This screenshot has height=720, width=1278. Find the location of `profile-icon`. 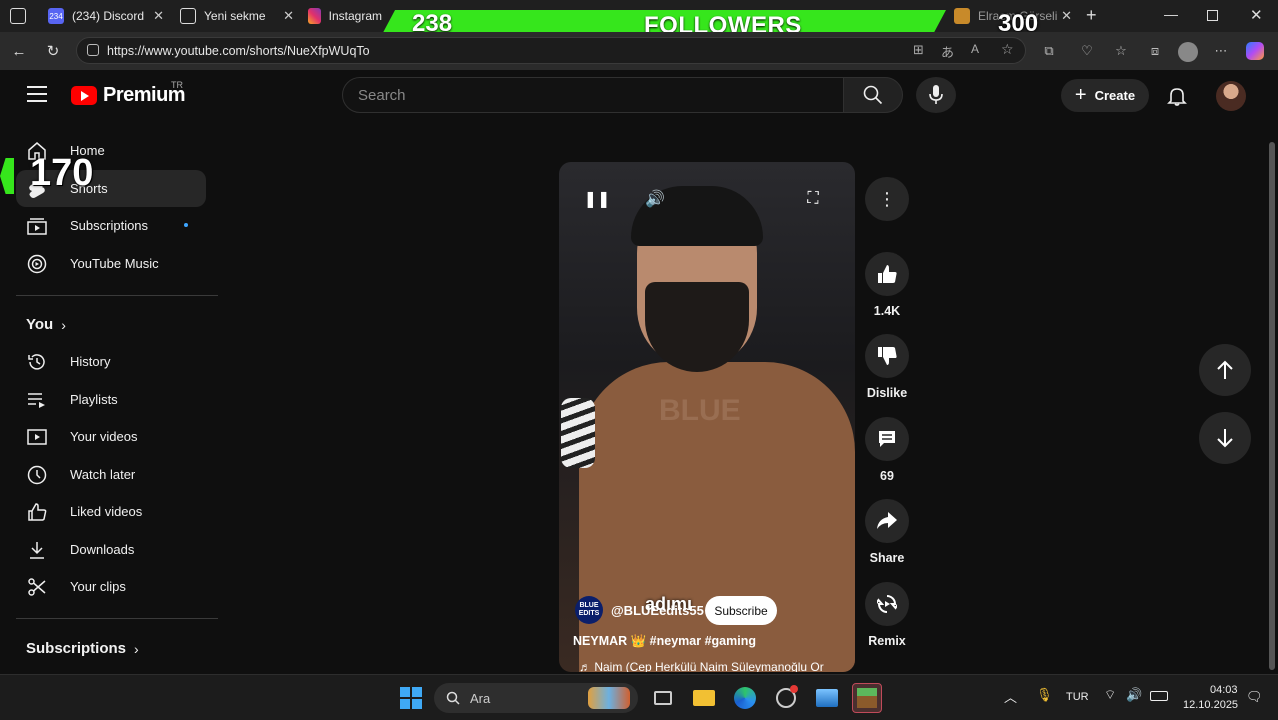

profile-icon is located at coordinates (1188, 52).